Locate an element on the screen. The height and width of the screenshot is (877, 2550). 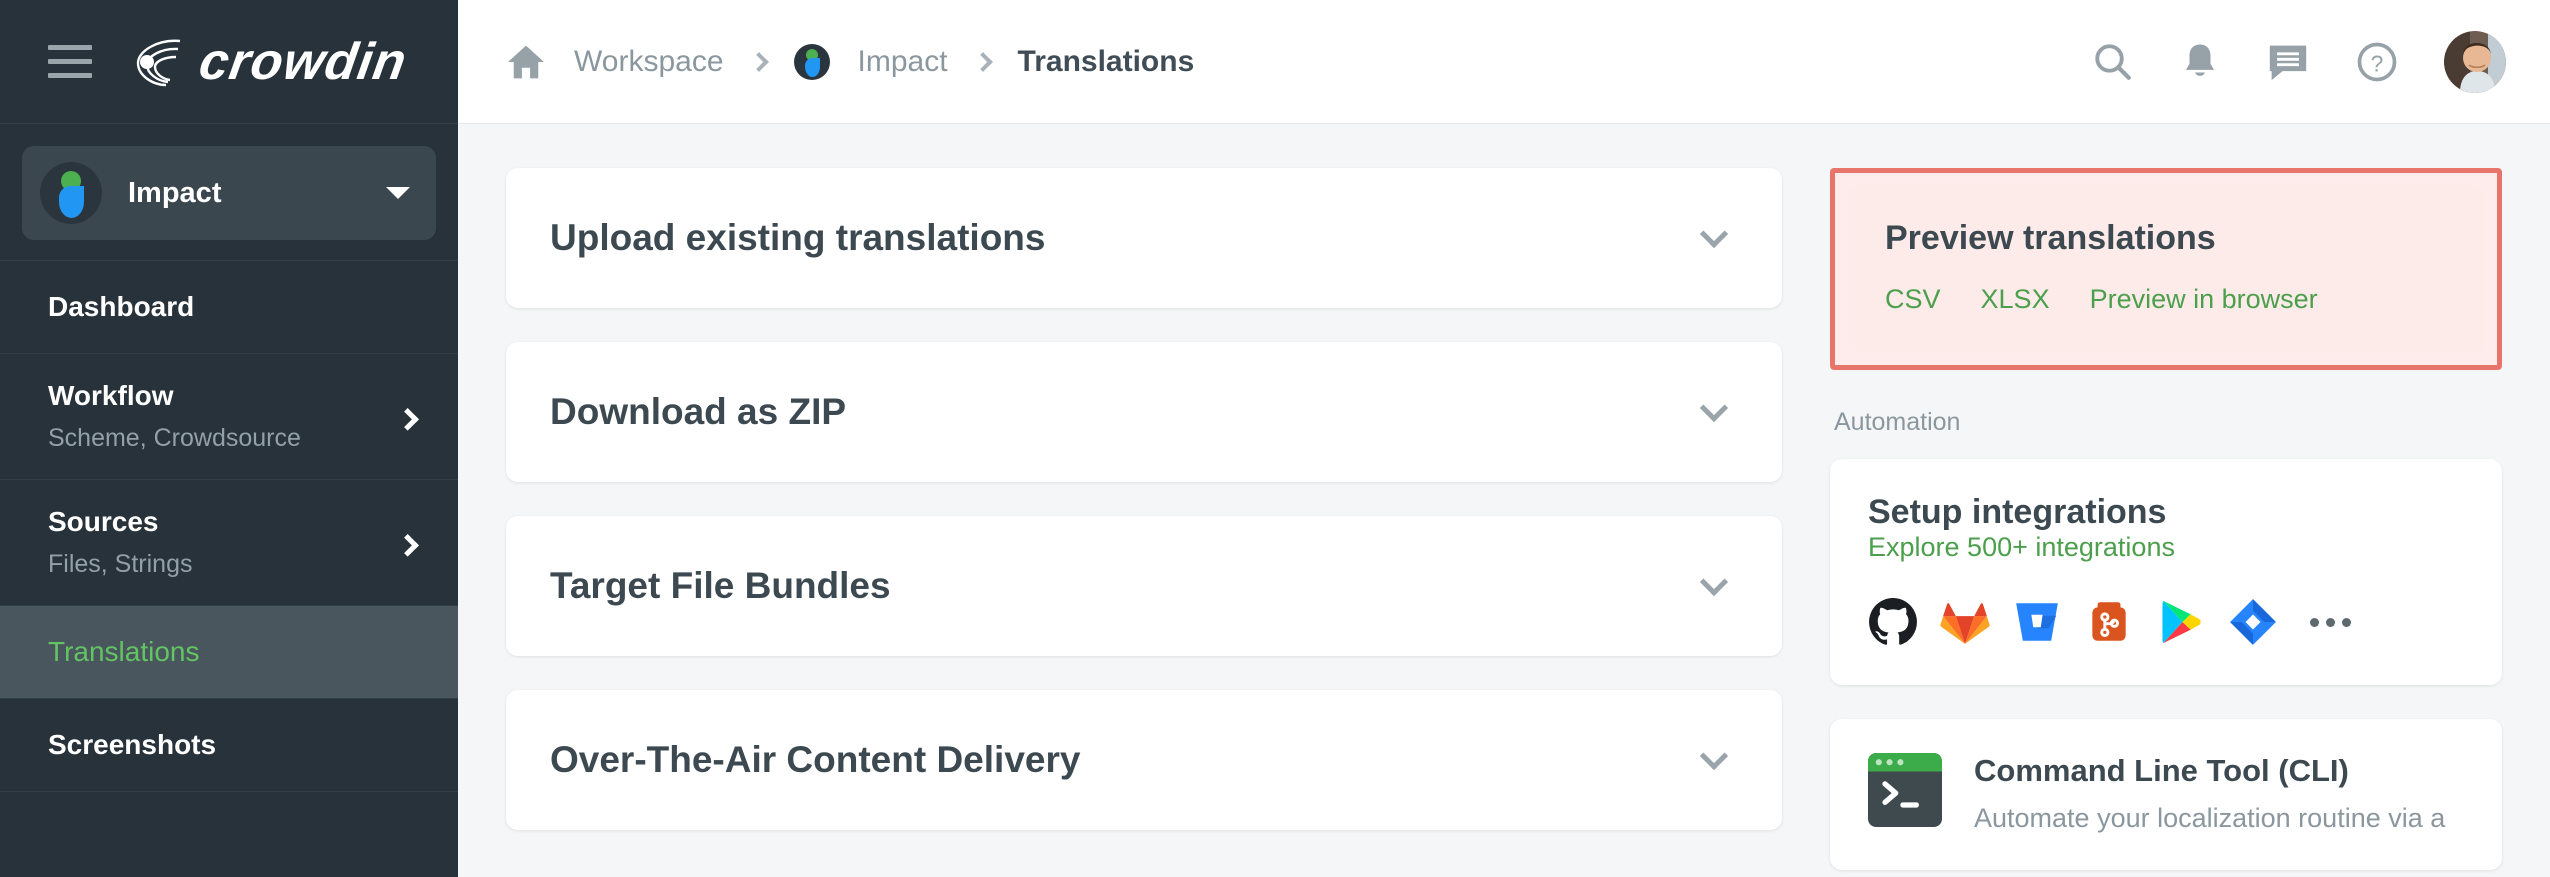
accordion-download-as-zip: Download as ZIP is located at coordinates (1144, 412).